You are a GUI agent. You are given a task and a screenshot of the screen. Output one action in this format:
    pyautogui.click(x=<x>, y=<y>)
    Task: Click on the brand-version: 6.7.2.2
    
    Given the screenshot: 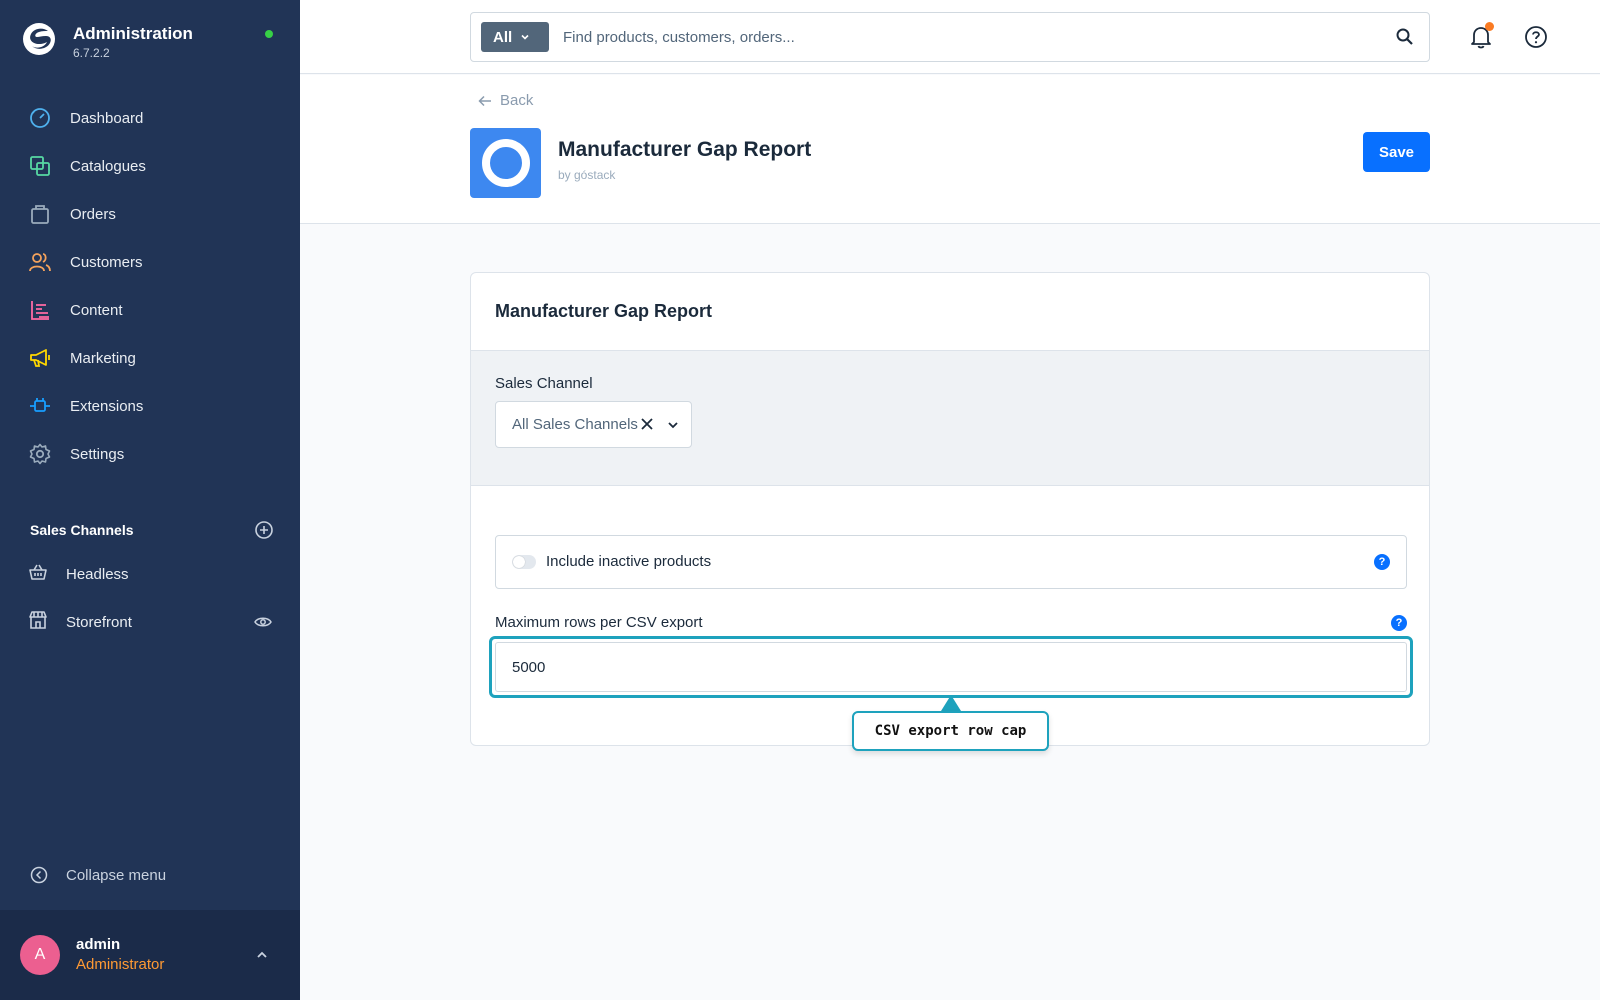 What is the action you would take?
    pyautogui.click(x=91, y=53)
    